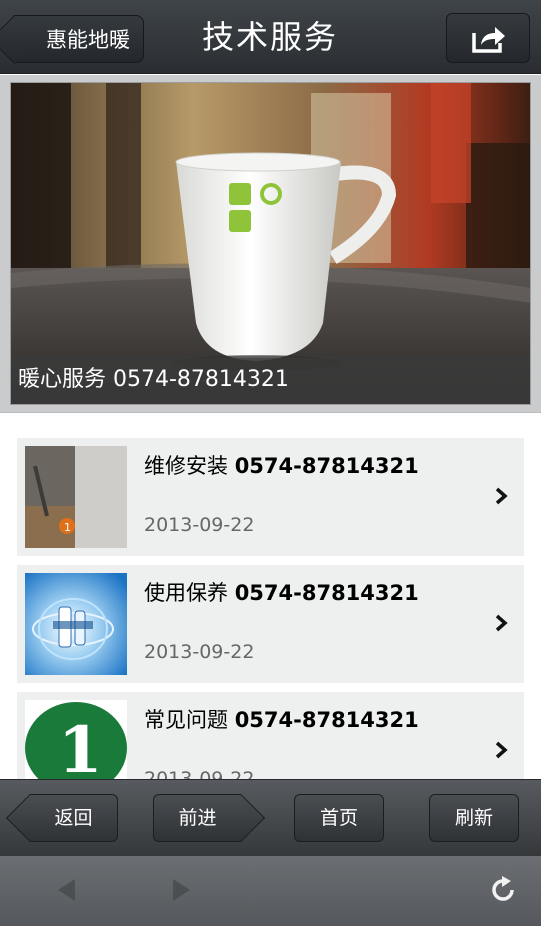 The height and width of the screenshot is (926, 541). Describe the element at coordinates (270, 380) in the screenshot. I see `banner-caption: 暖心服务 0574-87814321` at that location.